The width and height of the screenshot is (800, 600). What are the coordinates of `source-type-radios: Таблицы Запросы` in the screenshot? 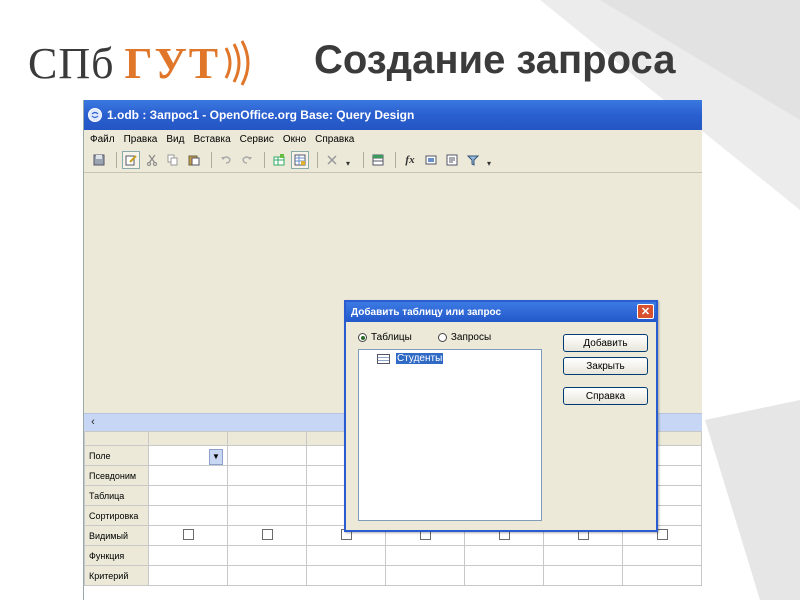 It's located at (424, 337).